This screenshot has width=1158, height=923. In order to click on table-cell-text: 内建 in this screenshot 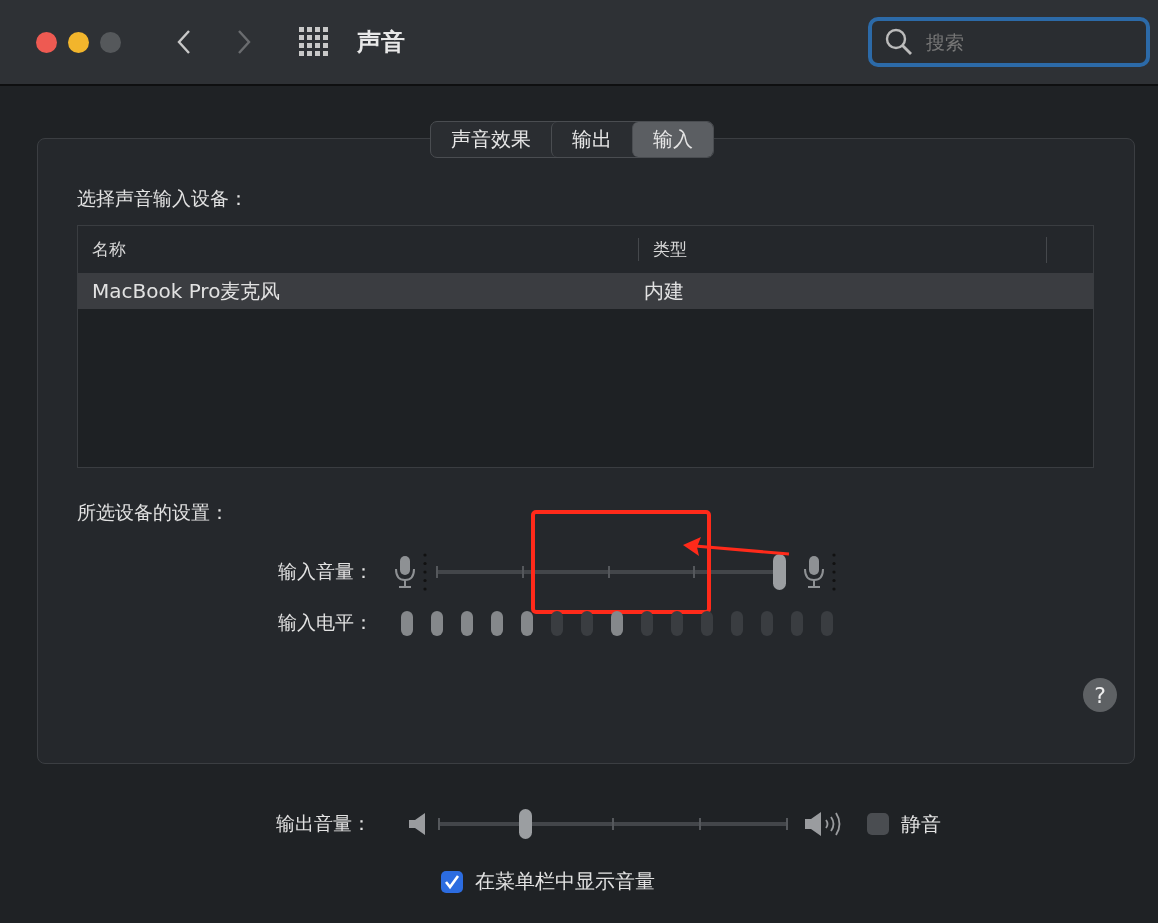, I will do `click(664, 291)`.